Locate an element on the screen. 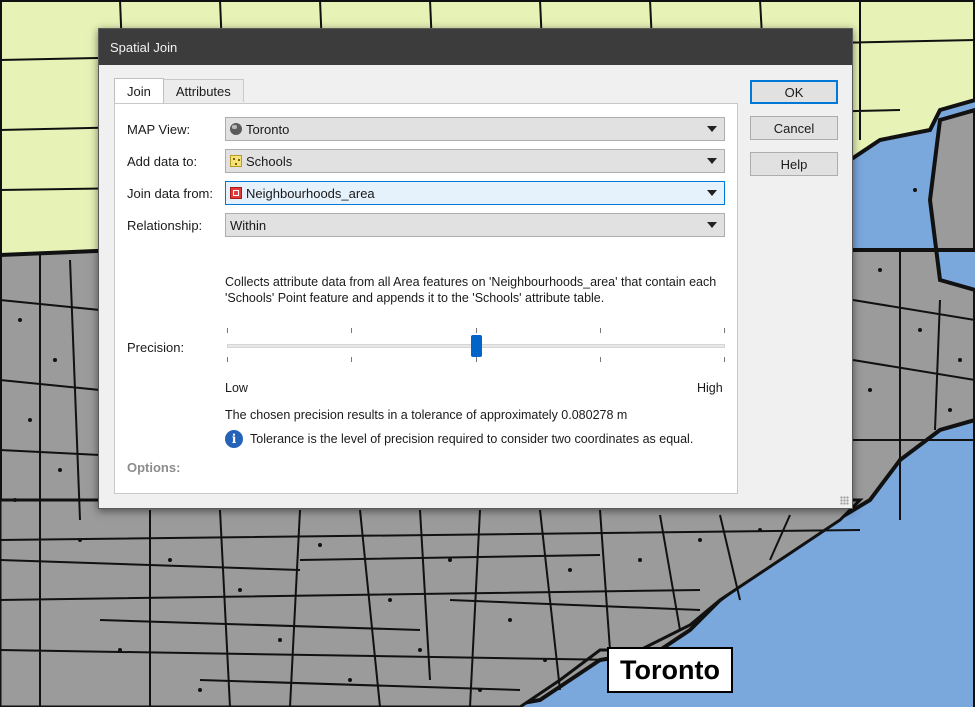 The height and width of the screenshot is (707, 975). map-view-value: Toronto is located at coordinates (268, 129).